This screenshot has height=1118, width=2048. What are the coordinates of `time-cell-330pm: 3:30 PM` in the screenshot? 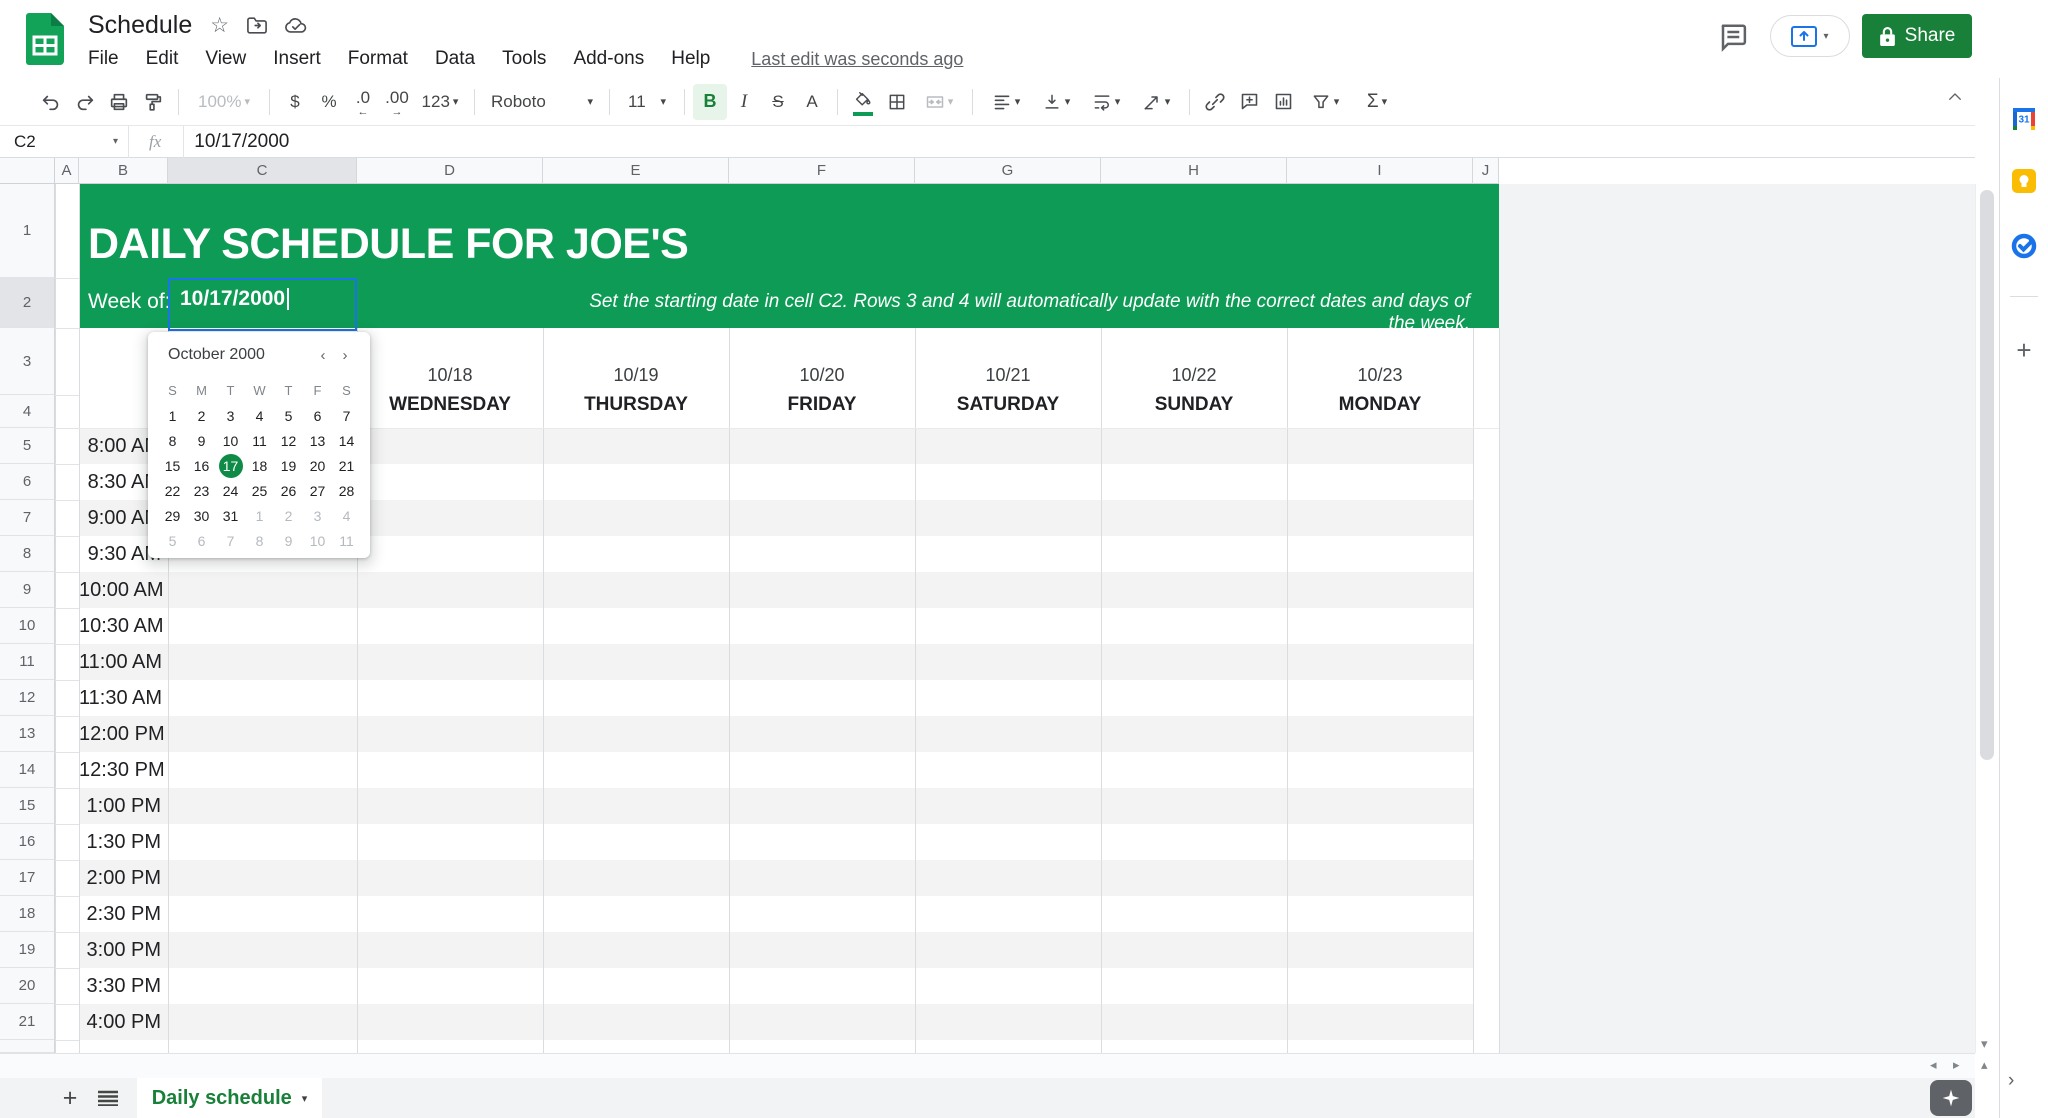 It's located at (120, 986).